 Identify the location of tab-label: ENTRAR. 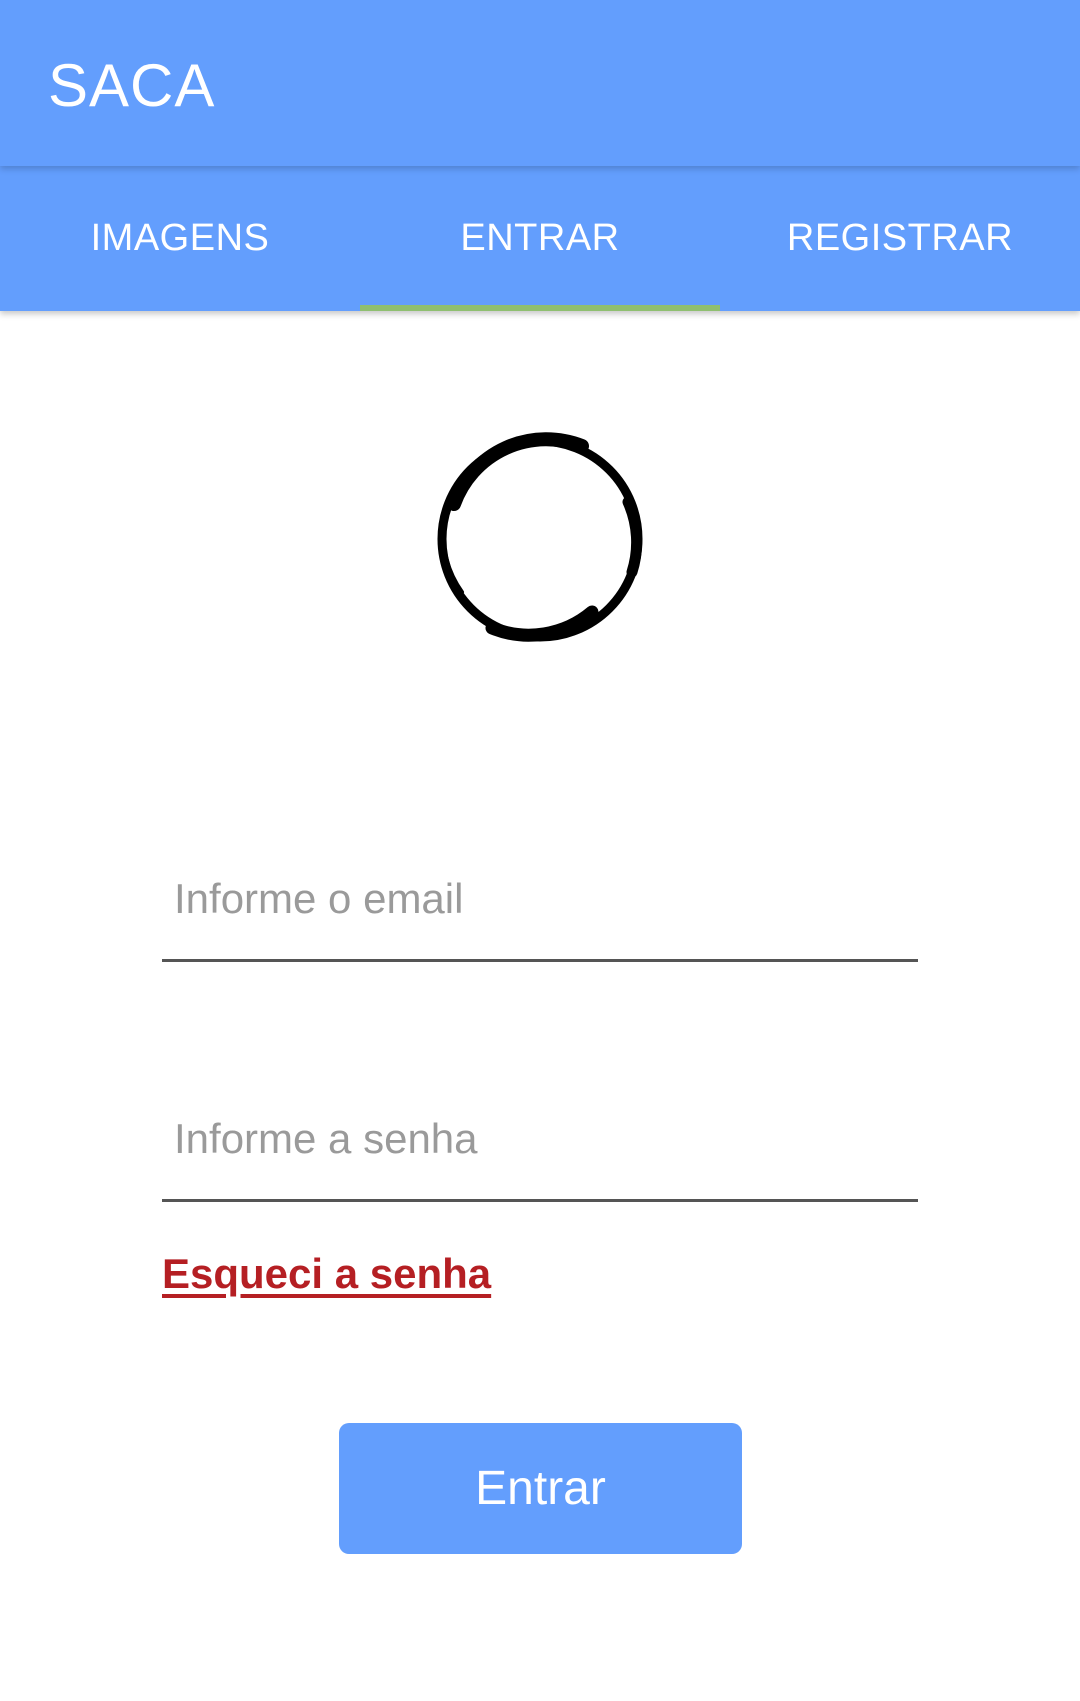
(540, 238).